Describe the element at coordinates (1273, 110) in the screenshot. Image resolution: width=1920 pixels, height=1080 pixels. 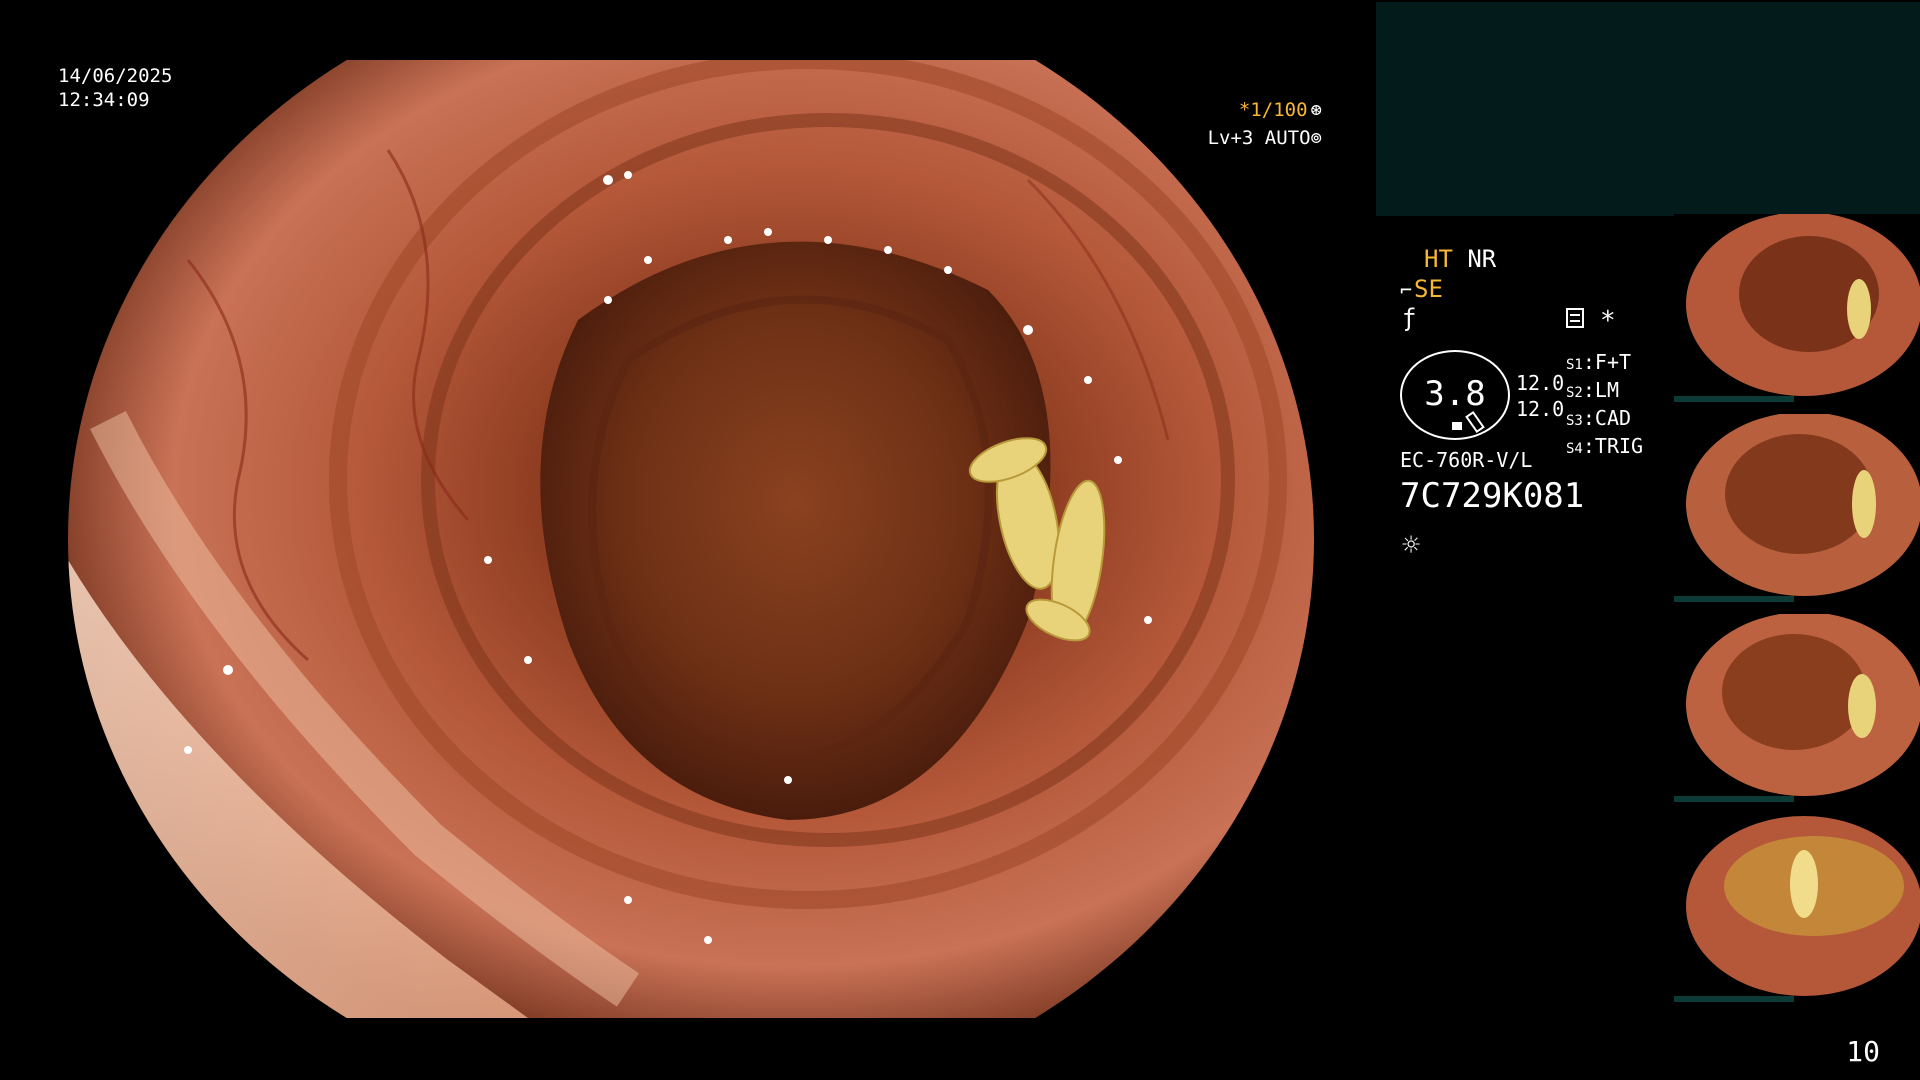
I see `shutter-text: *1/100` at that location.